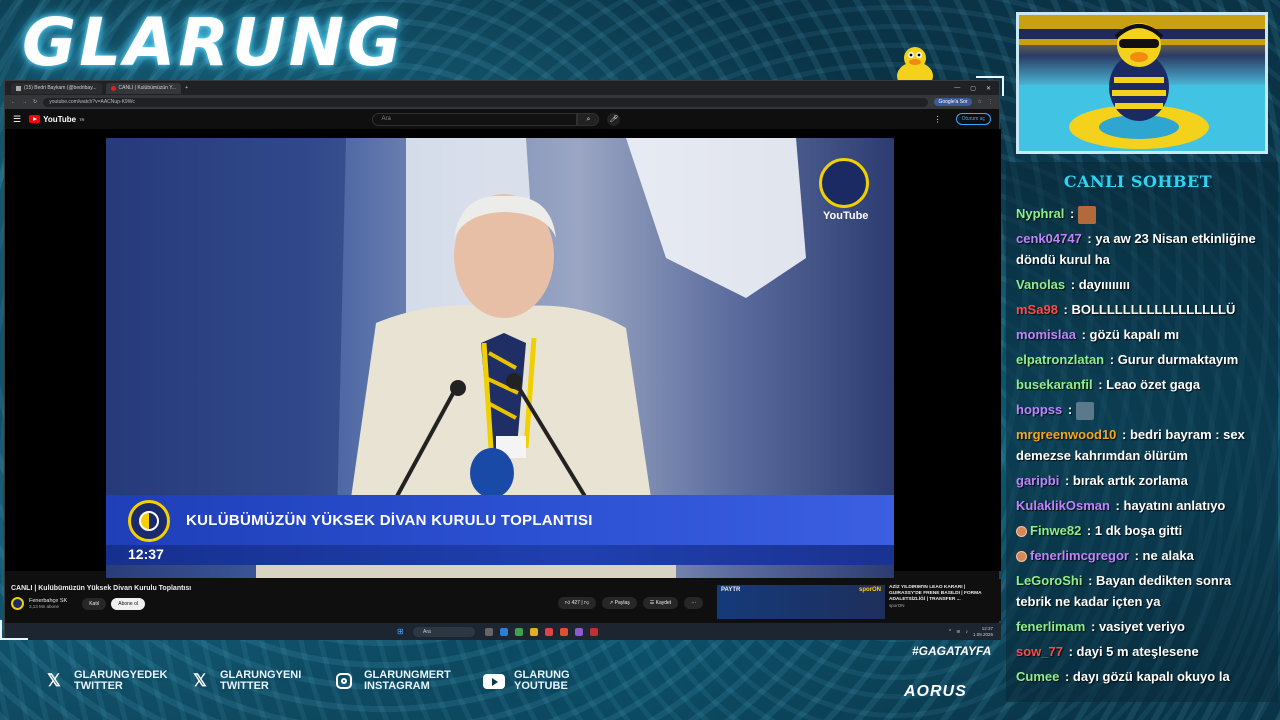  What do you see at coordinates (400, 631) in the screenshot?
I see `windows-start-icon: ⊞` at bounding box center [400, 631].